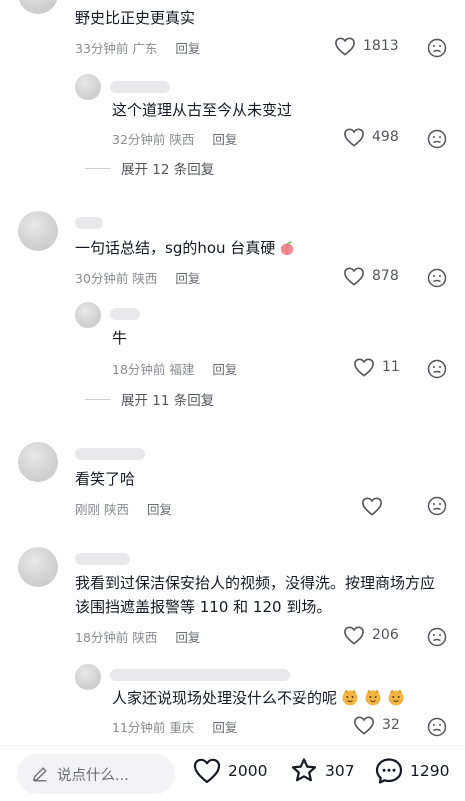 The width and height of the screenshot is (465, 801). I want to click on comment-time: 刚刚, so click(88, 509).